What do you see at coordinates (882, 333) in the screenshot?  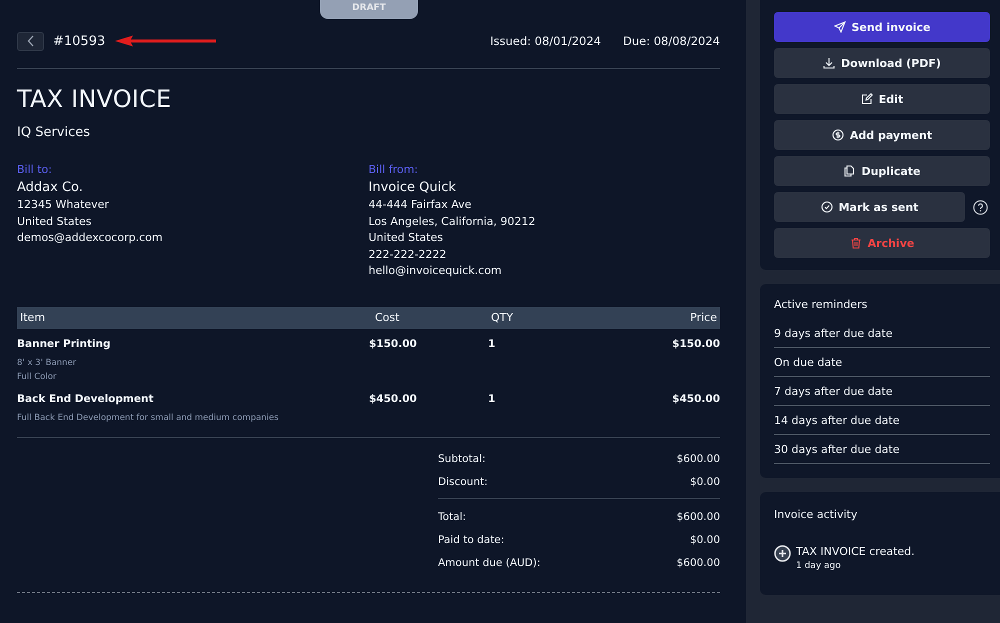 I see `reminder-item: 9 days after due date` at bounding box center [882, 333].